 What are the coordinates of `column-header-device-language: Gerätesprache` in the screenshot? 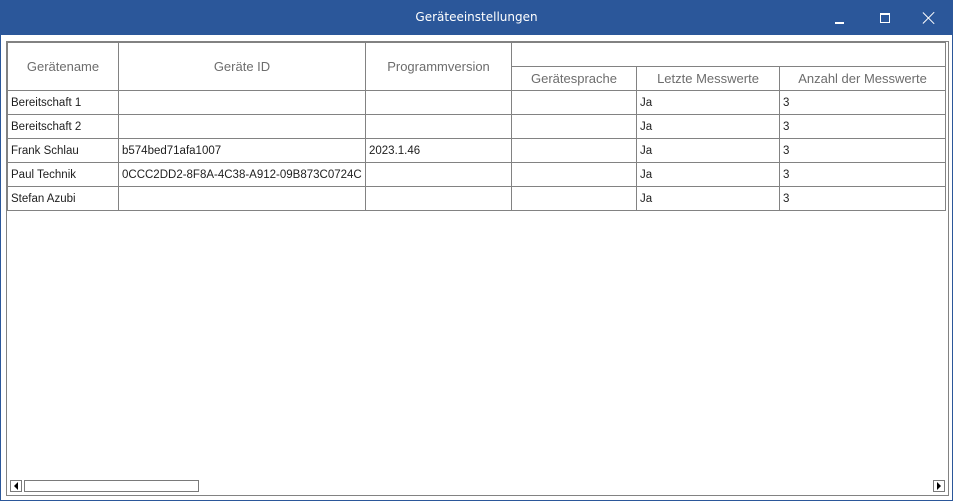 It's located at (574, 78).